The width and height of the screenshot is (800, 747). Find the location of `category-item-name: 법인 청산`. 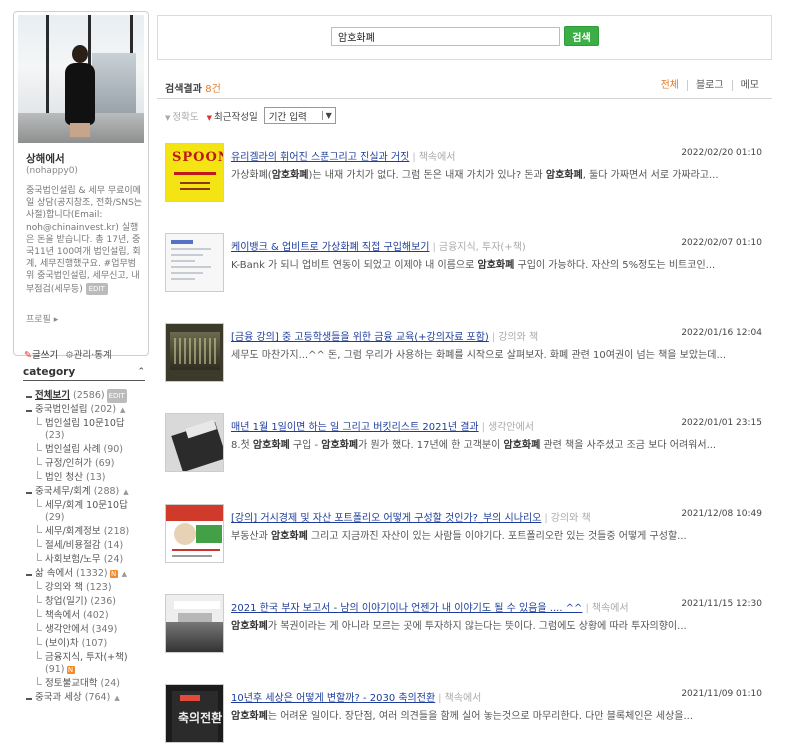

category-item-name: 법인 청산 is located at coordinates (64, 477).